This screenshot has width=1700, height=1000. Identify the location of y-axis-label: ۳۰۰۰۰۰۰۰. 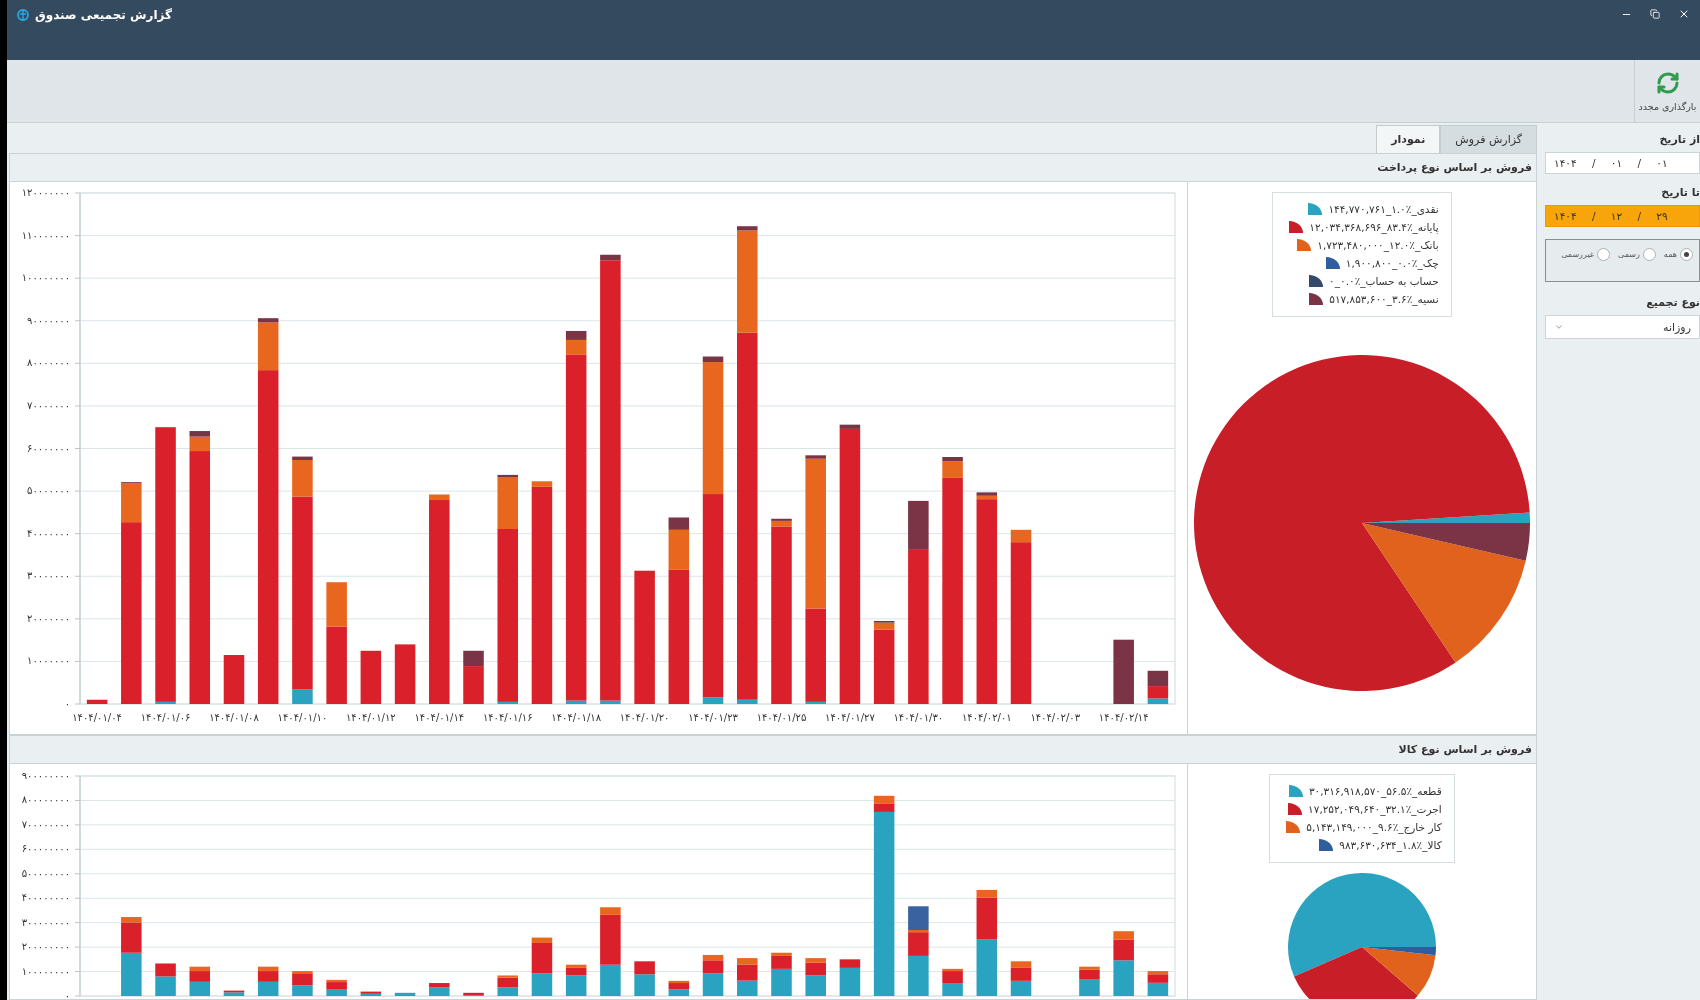
(48, 576).